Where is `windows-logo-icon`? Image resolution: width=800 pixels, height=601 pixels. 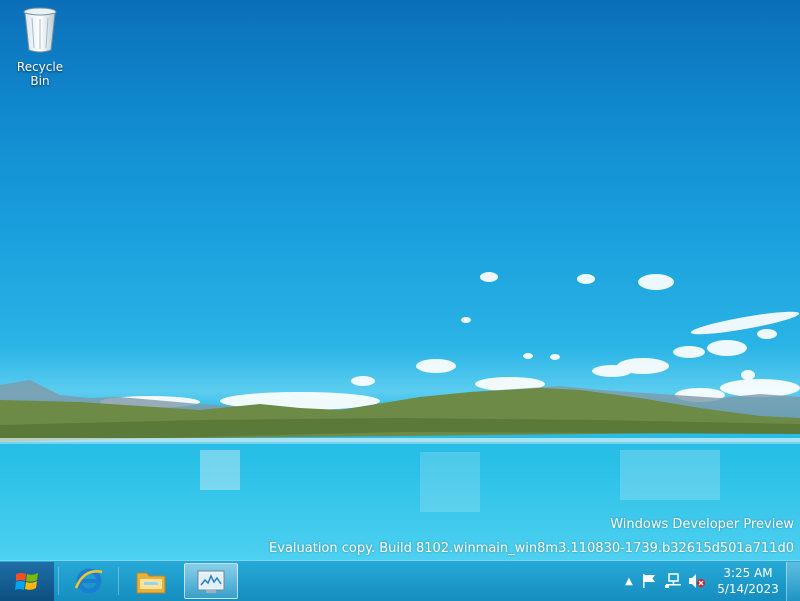 windows-logo-icon is located at coordinates (26, 581).